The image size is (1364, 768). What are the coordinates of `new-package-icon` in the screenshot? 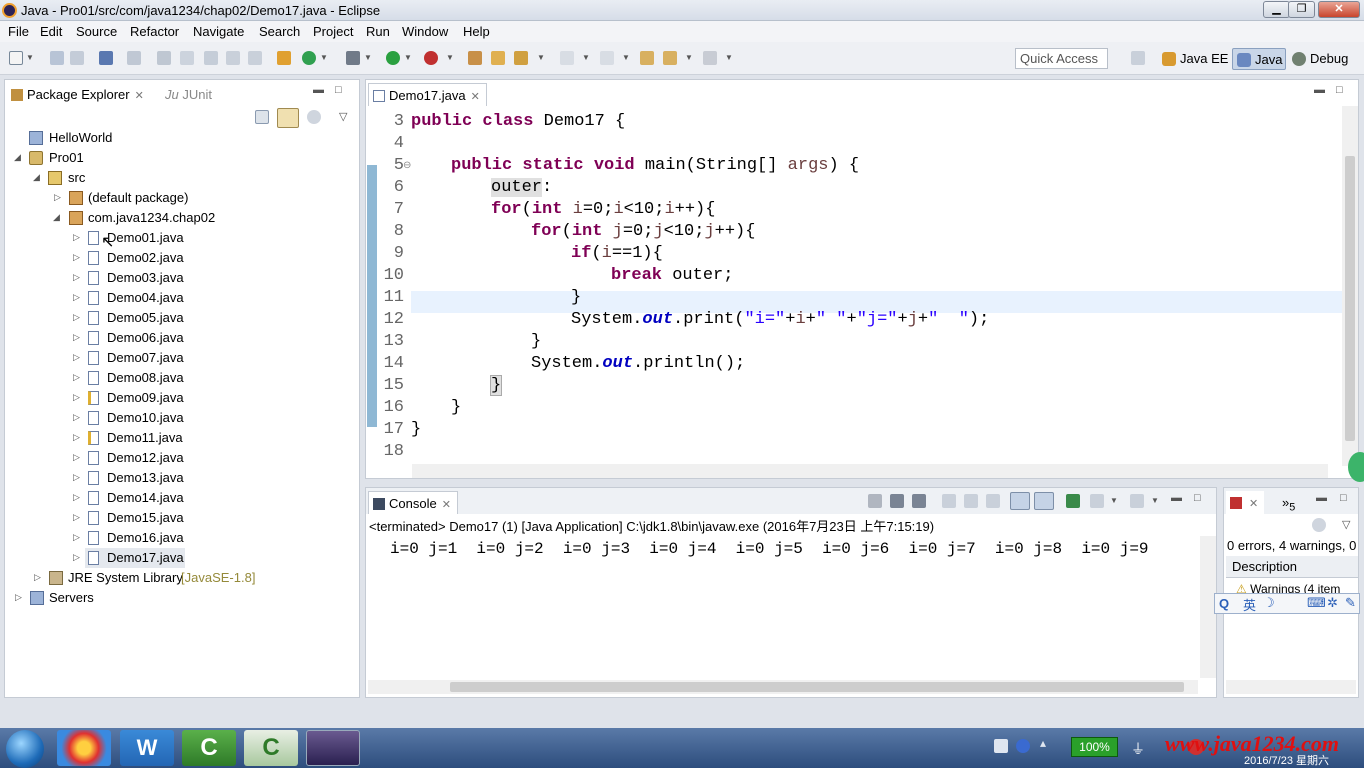 It's located at (475, 58).